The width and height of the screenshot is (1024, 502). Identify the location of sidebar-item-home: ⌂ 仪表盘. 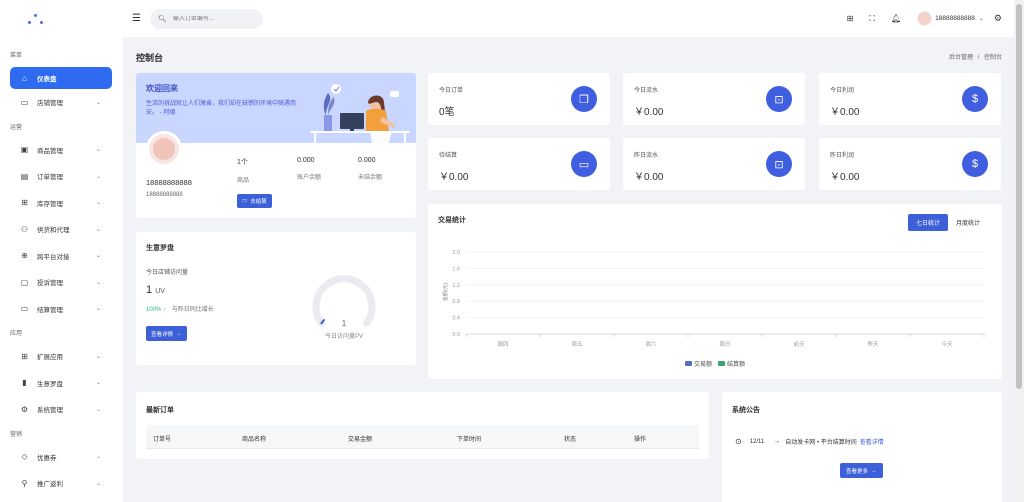
(61, 78).